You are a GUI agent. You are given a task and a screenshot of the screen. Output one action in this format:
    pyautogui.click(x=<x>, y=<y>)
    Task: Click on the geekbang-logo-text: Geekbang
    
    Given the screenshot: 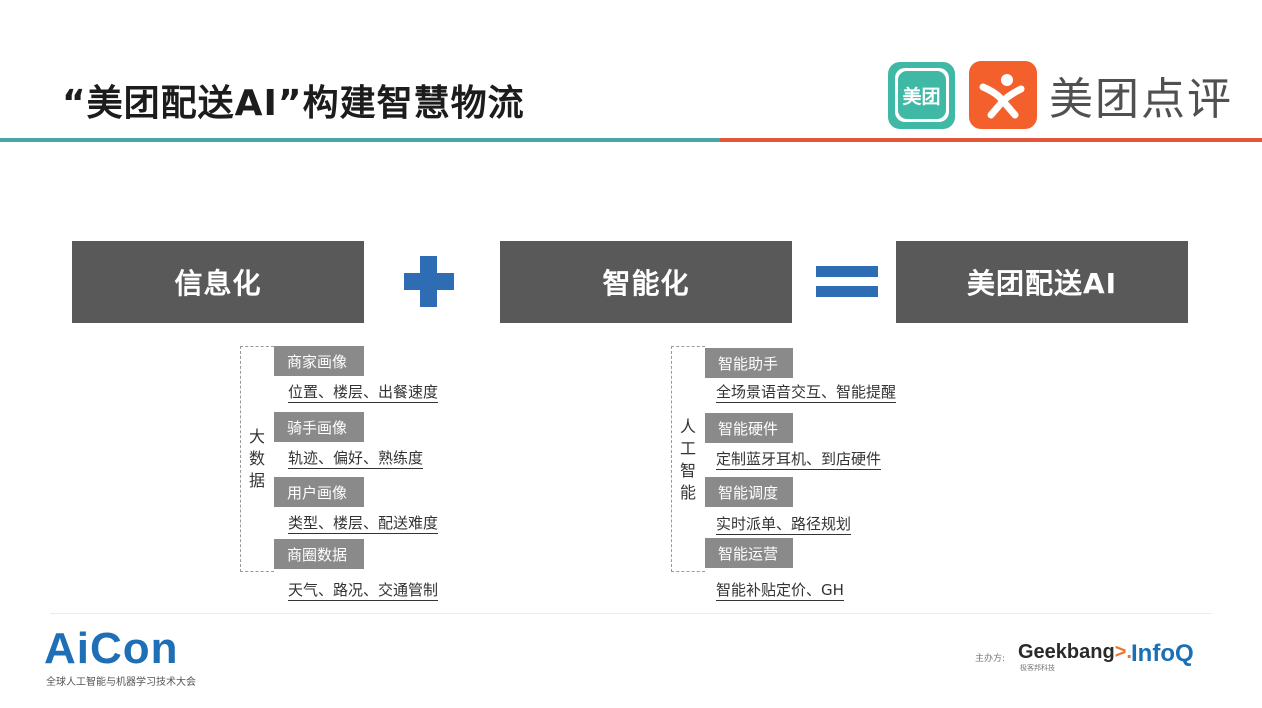 What is the action you would take?
    pyautogui.click(x=1066, y=652)
    